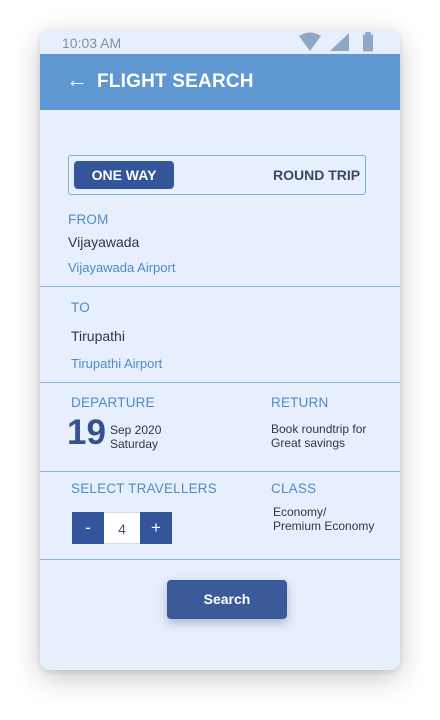 Image resolution: width=440 pixels, height=720 pixels. Describe the element at coordinates (144, 488) in the screenshot. I see `travellers-label: SELECT TRAVELLERS` at that location.